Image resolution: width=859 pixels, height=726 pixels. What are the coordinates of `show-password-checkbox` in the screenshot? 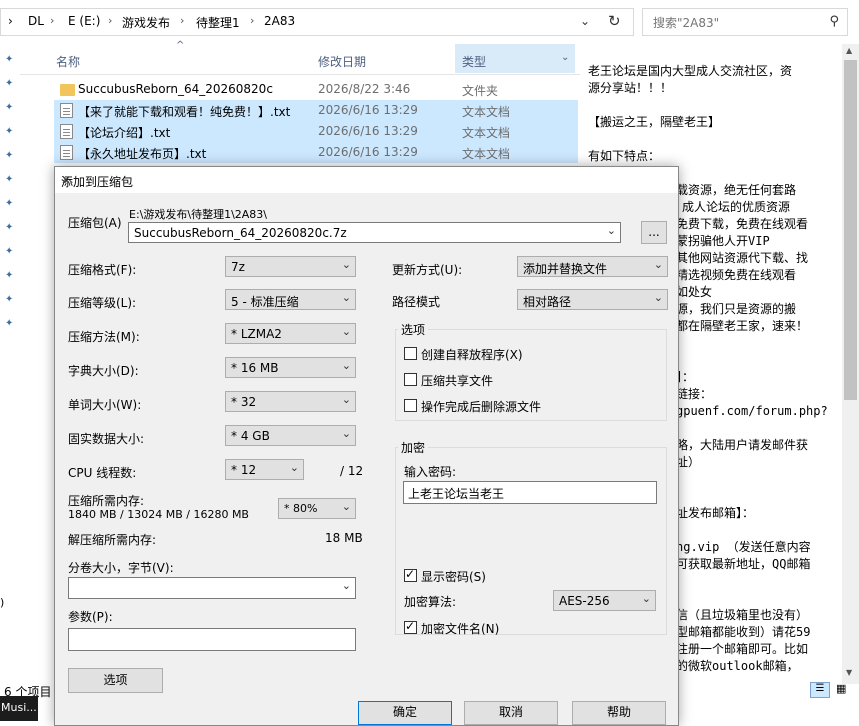 It's located at (410, 574).